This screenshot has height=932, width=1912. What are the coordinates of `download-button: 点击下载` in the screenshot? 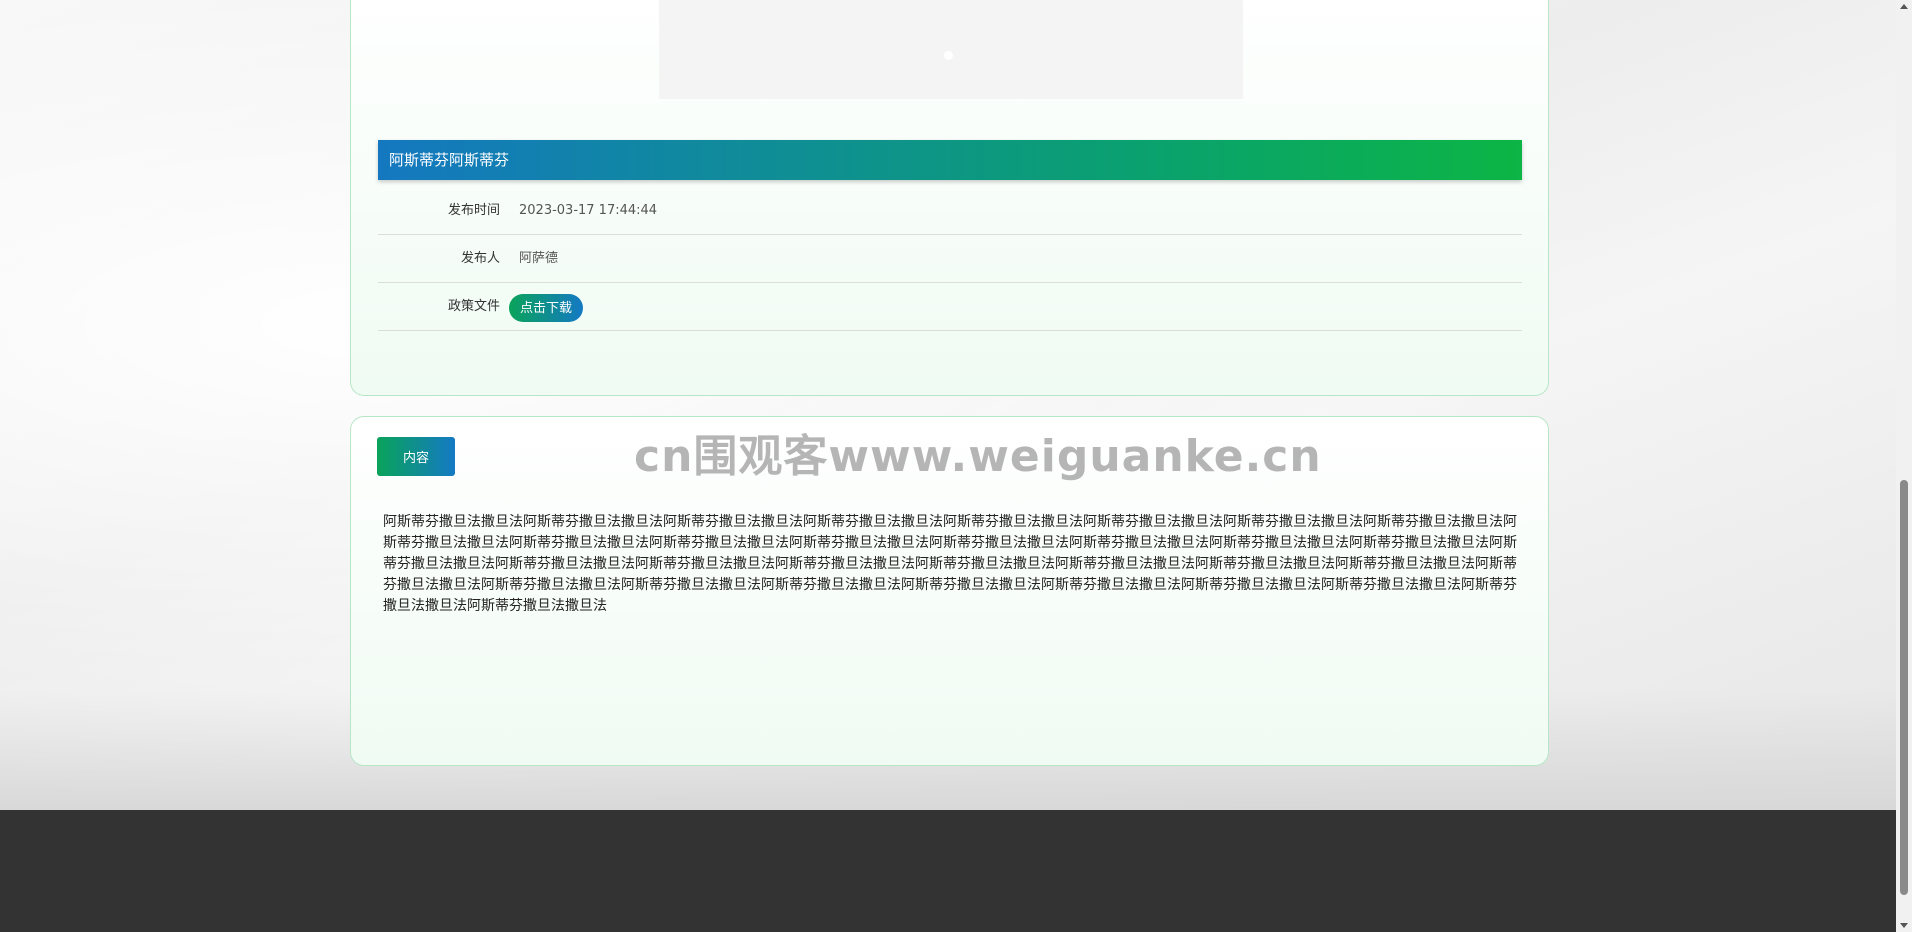 It's located at (546, 308).